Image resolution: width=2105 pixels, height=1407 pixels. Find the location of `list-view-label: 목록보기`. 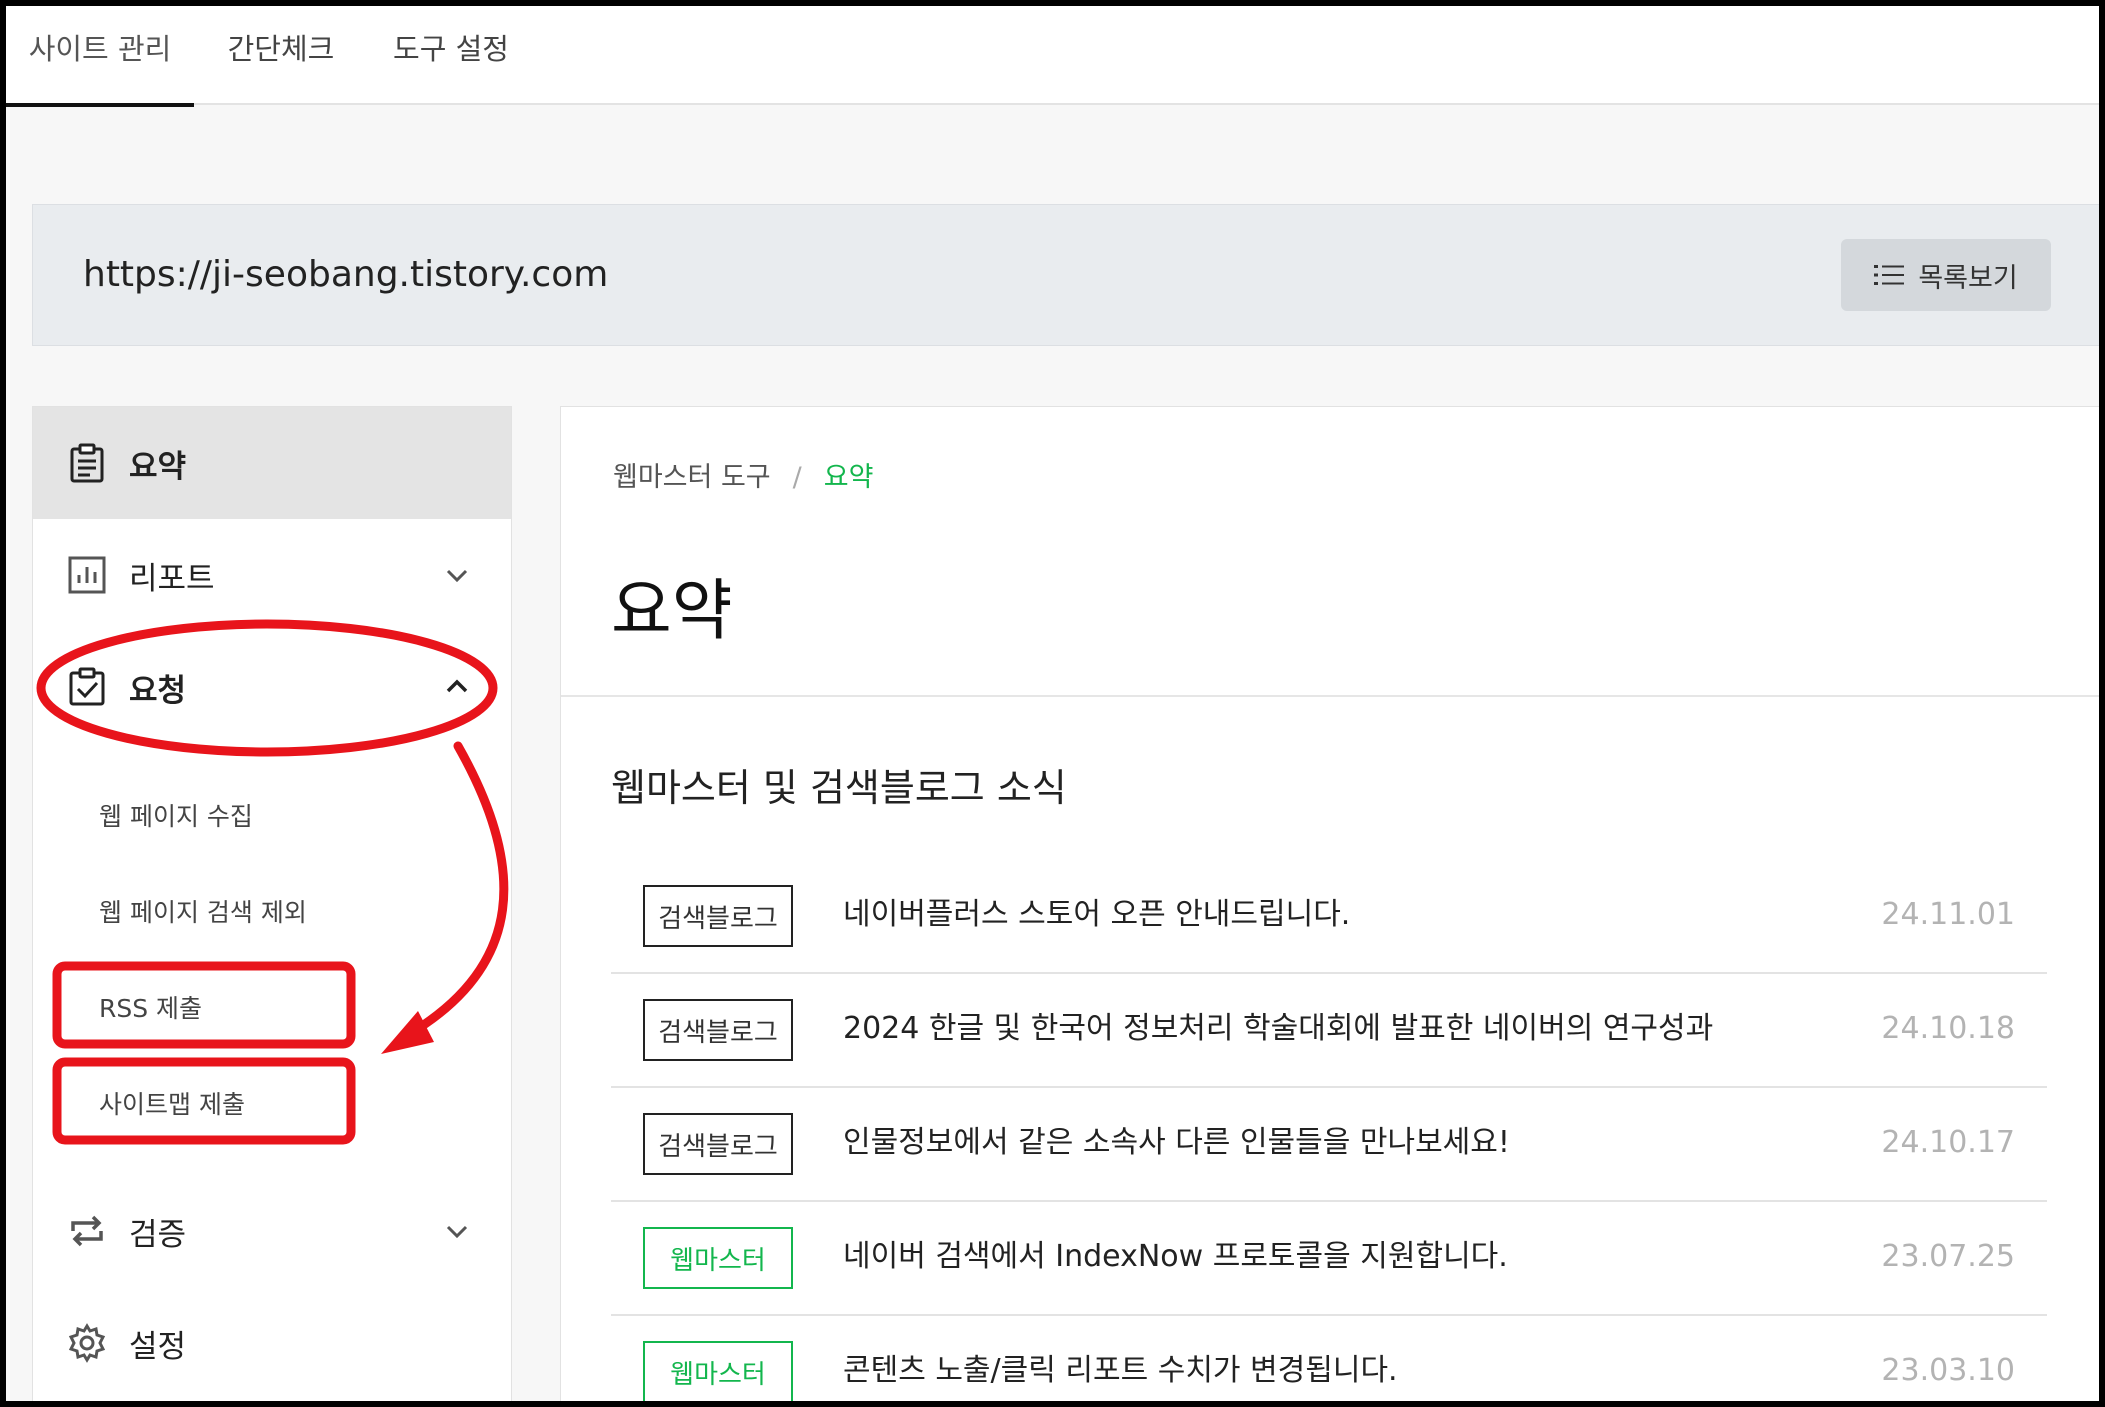

list-view-label: 목록보기 is located at coordinates (1968, 278).